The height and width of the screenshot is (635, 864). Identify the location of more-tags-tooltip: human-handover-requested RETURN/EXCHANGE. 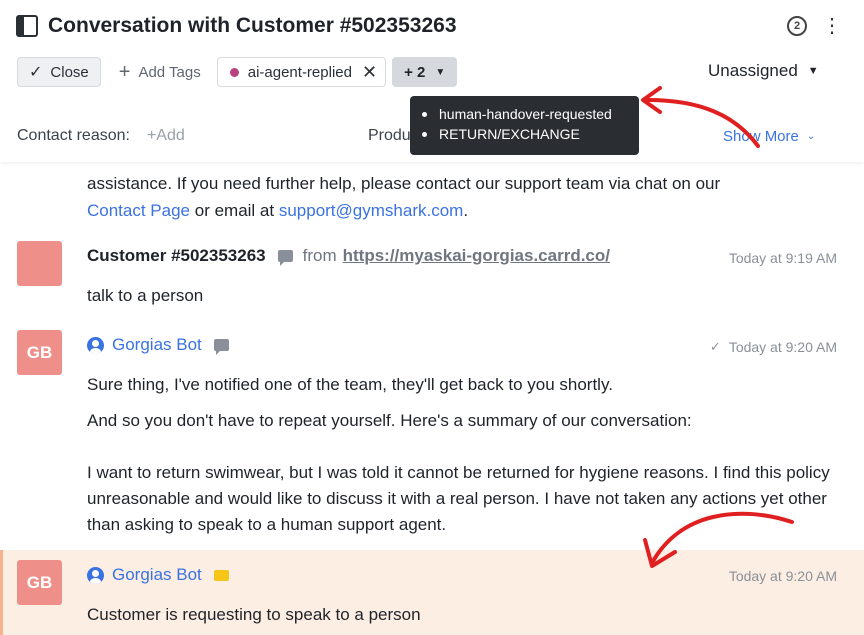
(524, 125).